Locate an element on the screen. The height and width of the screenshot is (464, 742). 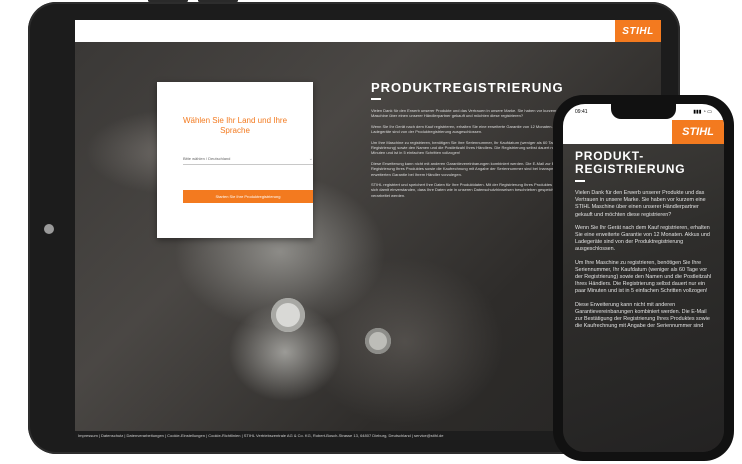
site-header is located at coordinates (368, 31).